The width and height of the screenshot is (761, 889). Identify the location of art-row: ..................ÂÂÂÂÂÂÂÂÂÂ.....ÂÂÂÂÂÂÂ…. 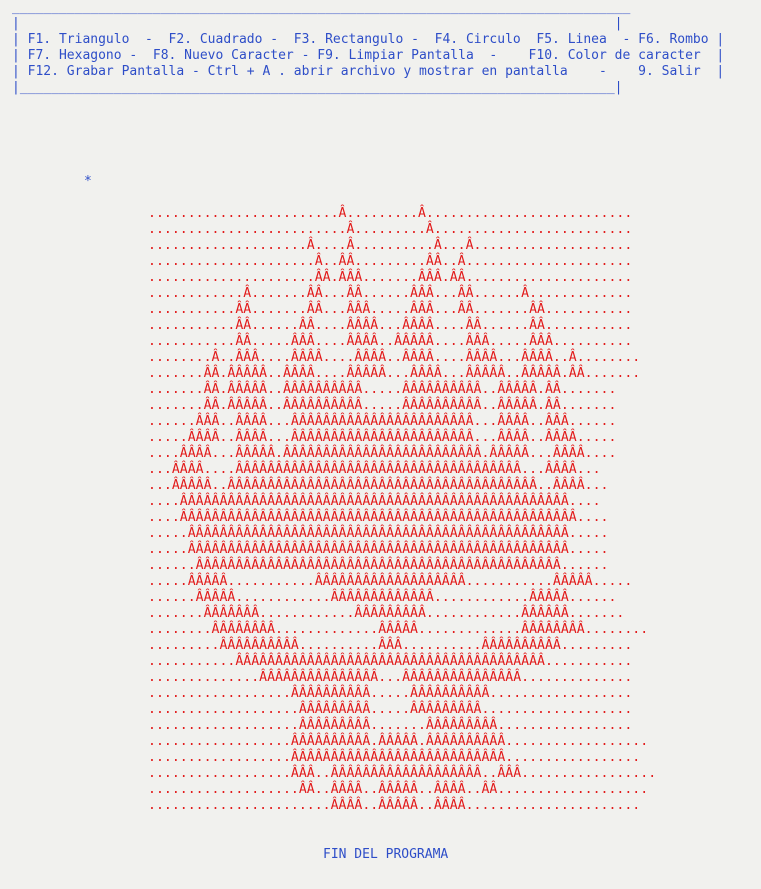
(390, 693).